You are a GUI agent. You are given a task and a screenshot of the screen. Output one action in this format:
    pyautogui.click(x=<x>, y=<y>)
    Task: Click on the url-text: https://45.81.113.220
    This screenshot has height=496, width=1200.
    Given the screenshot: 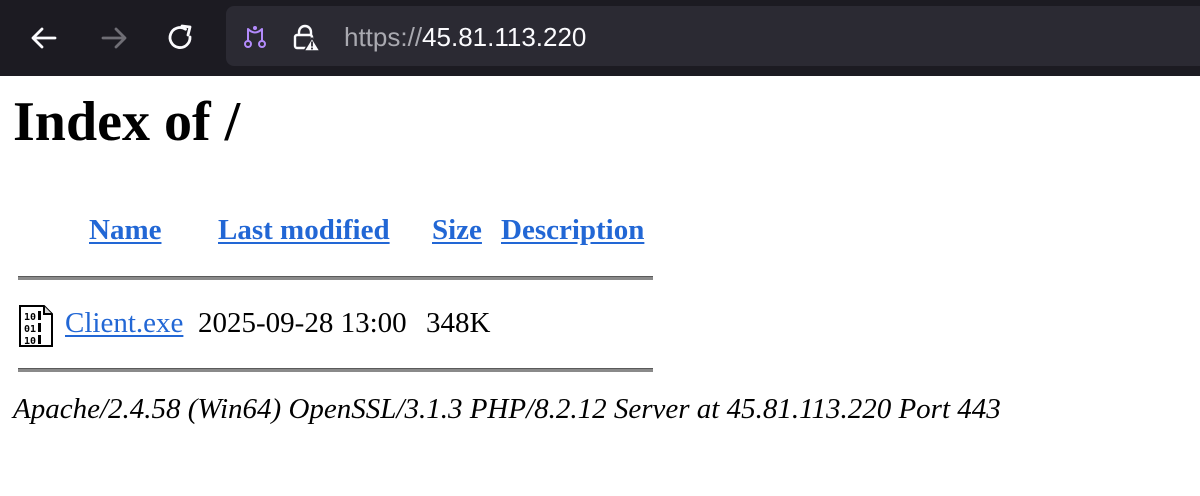 What is the action you would take?
    pyautogui.click(x=465, y=37)
    